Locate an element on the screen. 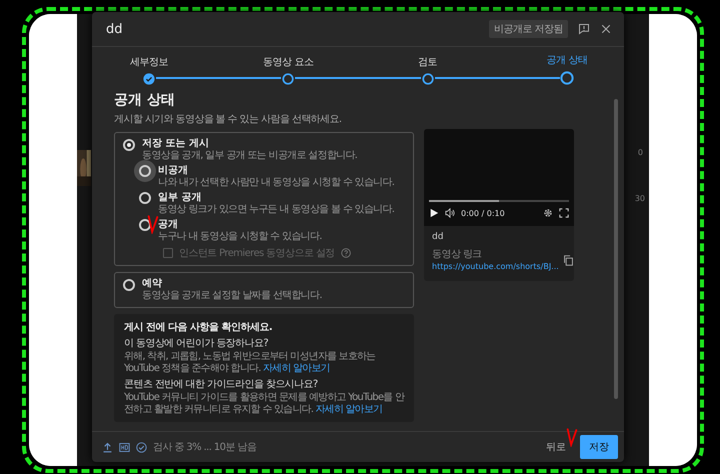 The width and height of the screenshot is (720, 474). option-description: 동영상을 공개로 설정할 날짜를 선택합니다. is located at coordinates (232, 296).